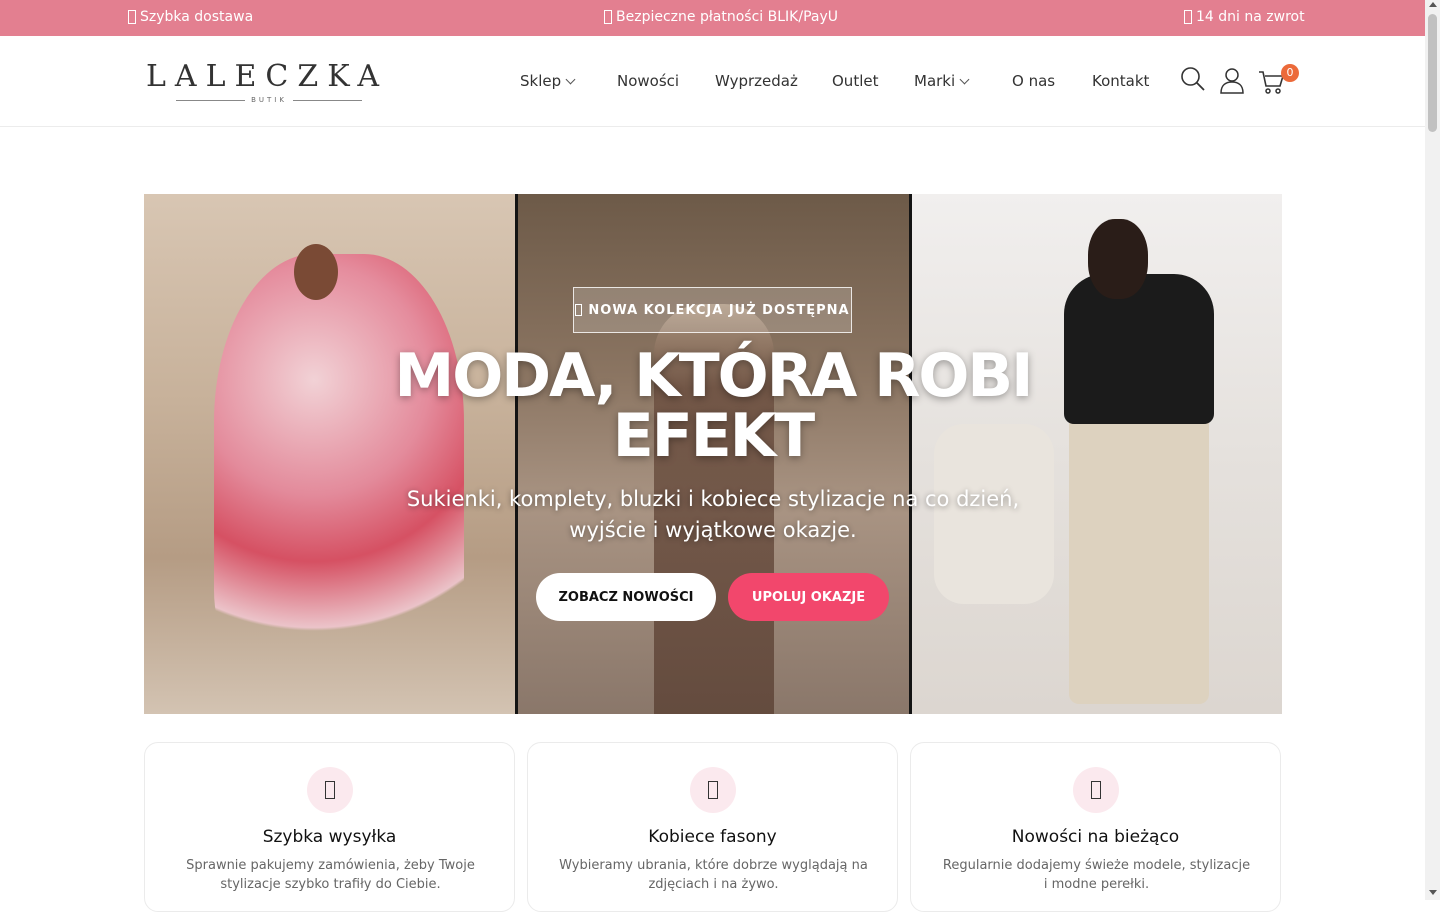  Describe the element at coordinates (608, 17) in the screenshot. I see `lock-icon` at that location.